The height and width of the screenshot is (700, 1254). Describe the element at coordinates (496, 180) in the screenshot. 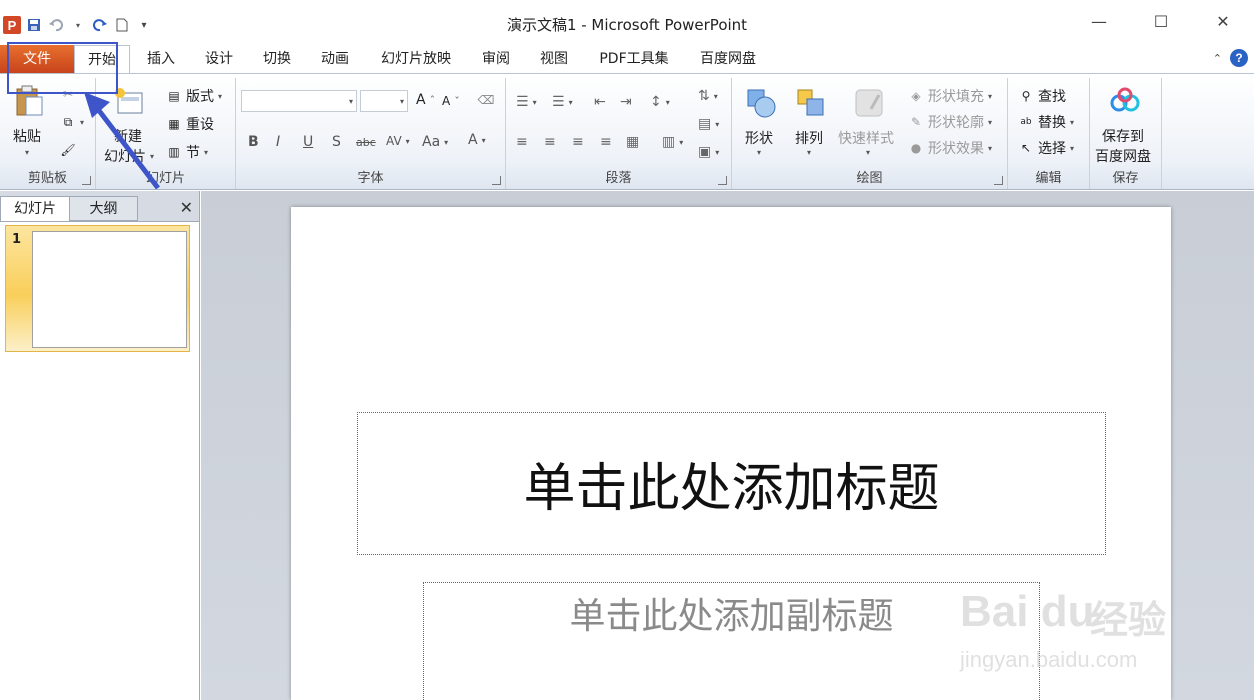

I see `font-launcher-icon` at that location.